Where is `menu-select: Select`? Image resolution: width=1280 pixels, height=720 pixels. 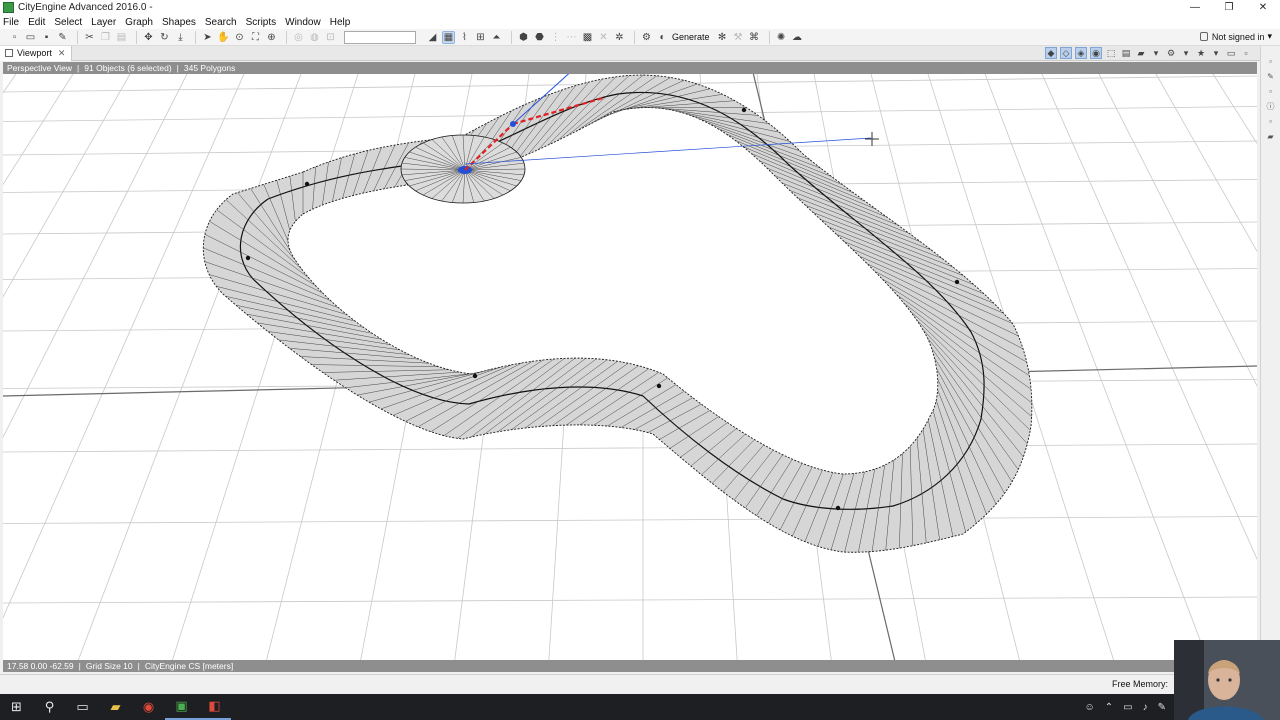 menu-select: Select is located at coordinates (68, 22).